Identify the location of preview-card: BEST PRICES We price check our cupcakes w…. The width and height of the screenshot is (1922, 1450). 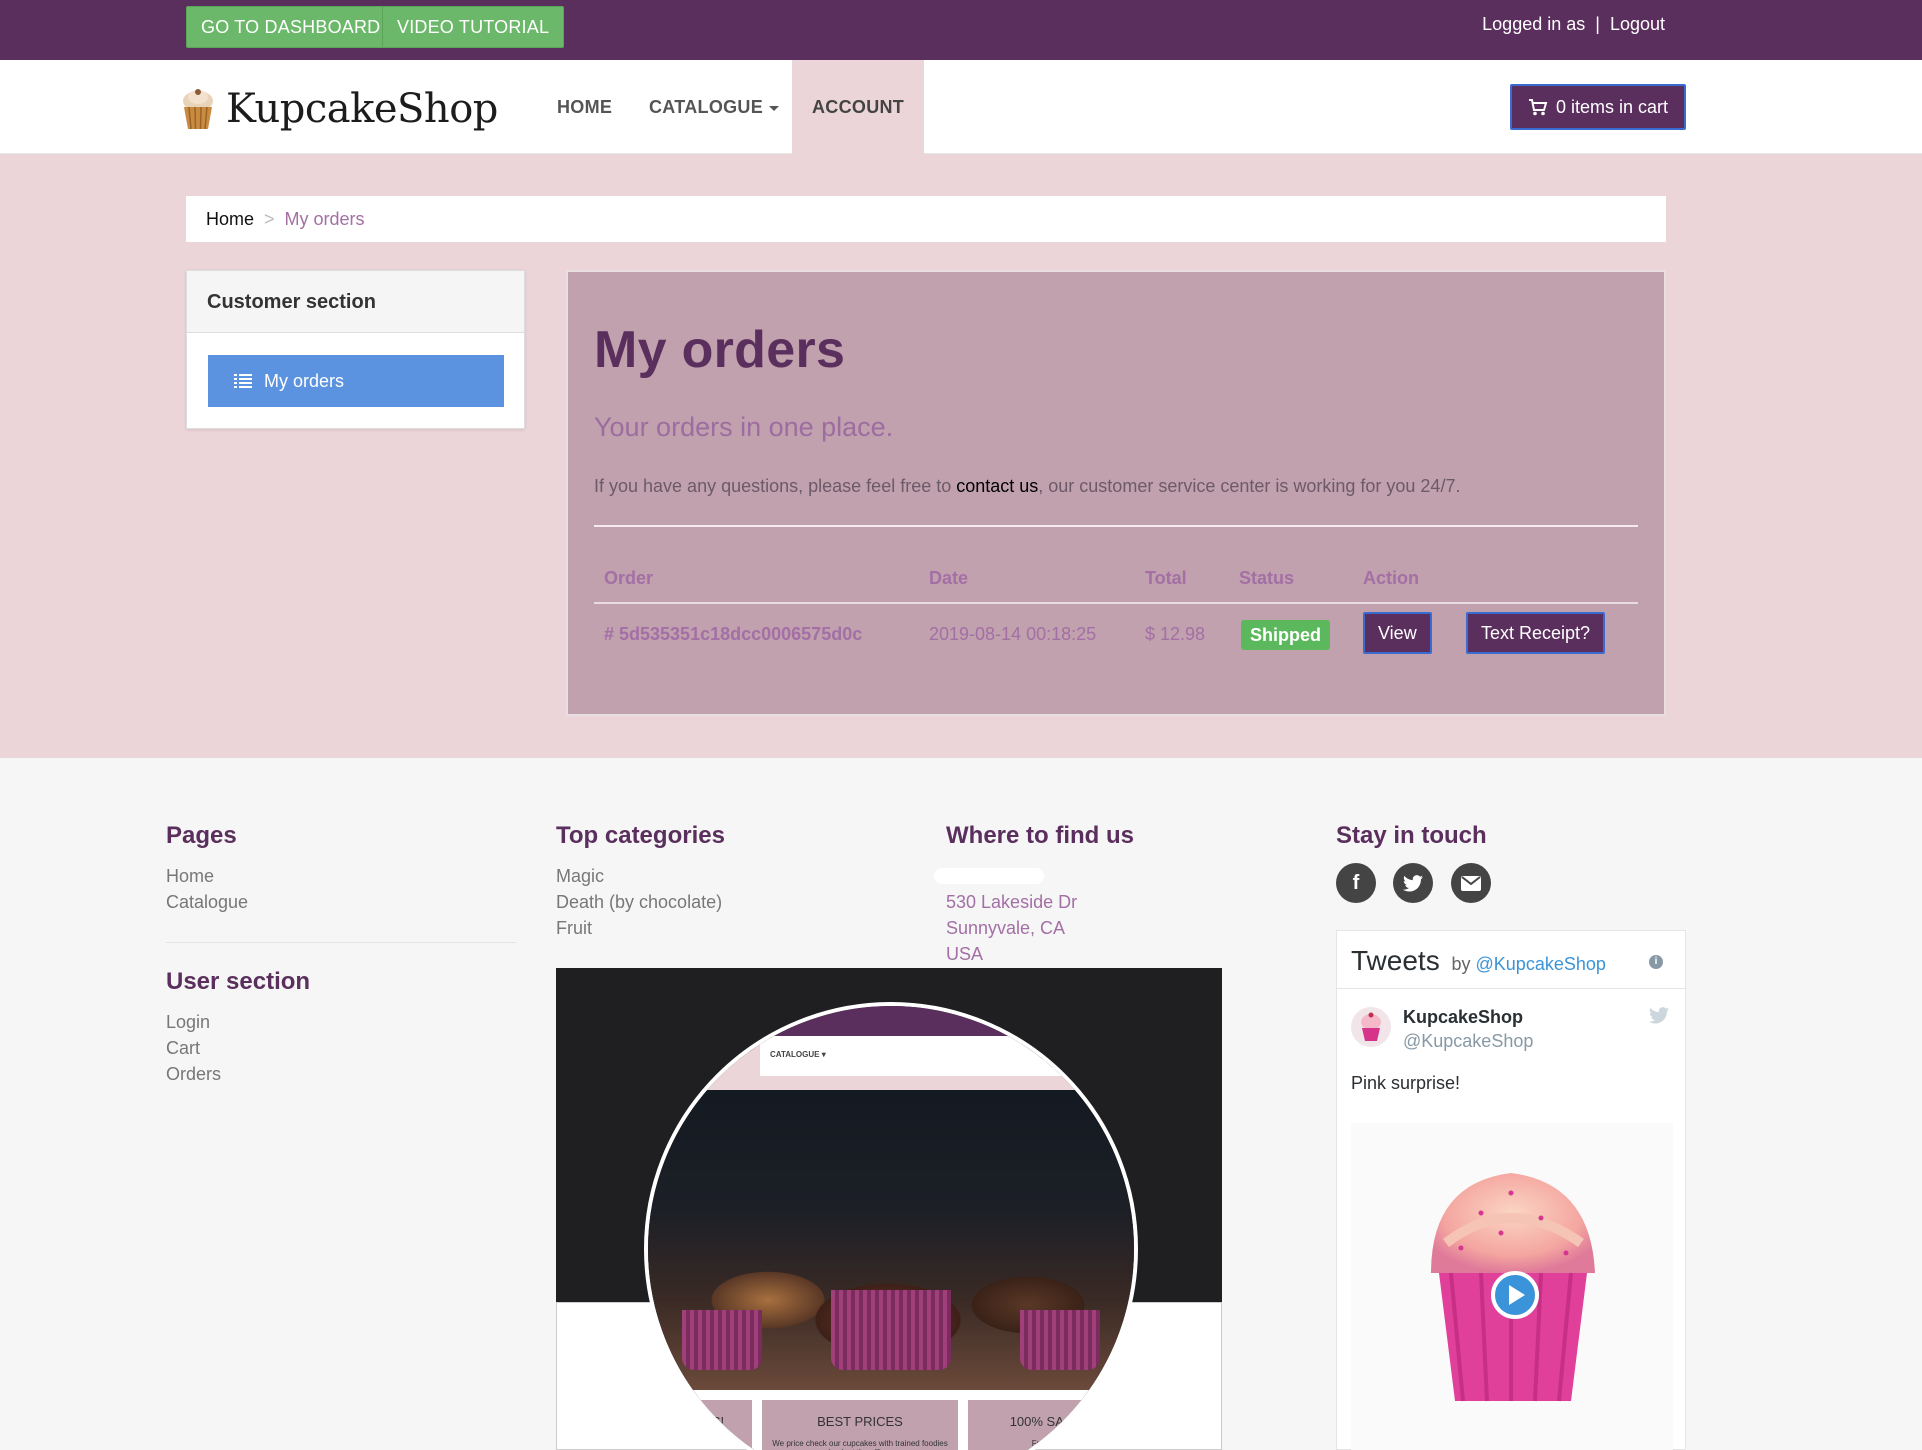
(860, 1425).